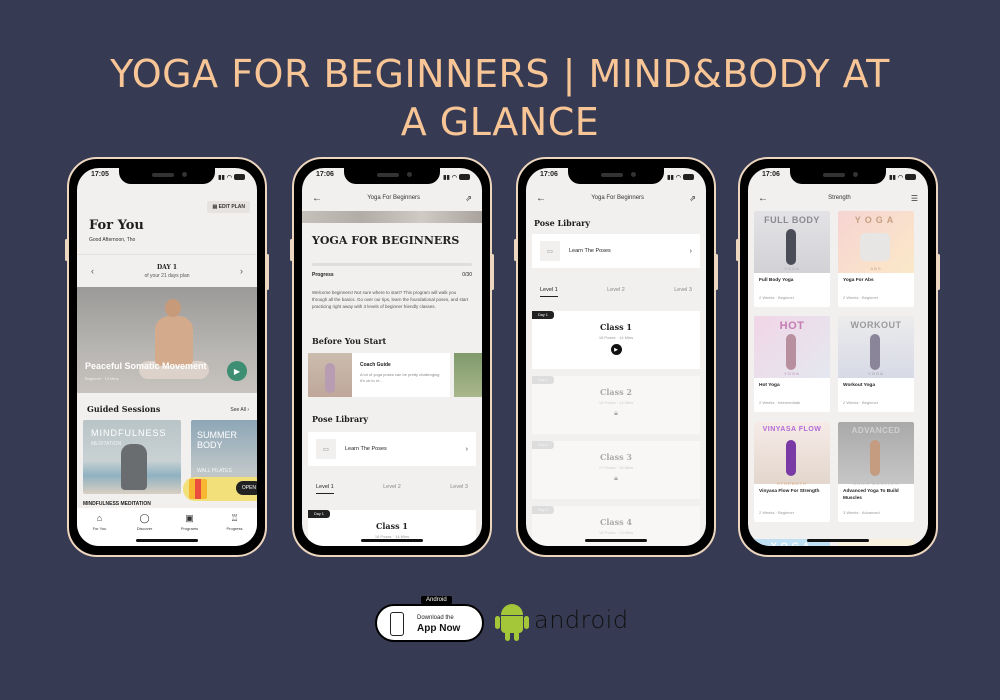 This screenshot has width=1000, height=700. I want to click on tab-for-you: ⌂ For You, so click(100, 529).